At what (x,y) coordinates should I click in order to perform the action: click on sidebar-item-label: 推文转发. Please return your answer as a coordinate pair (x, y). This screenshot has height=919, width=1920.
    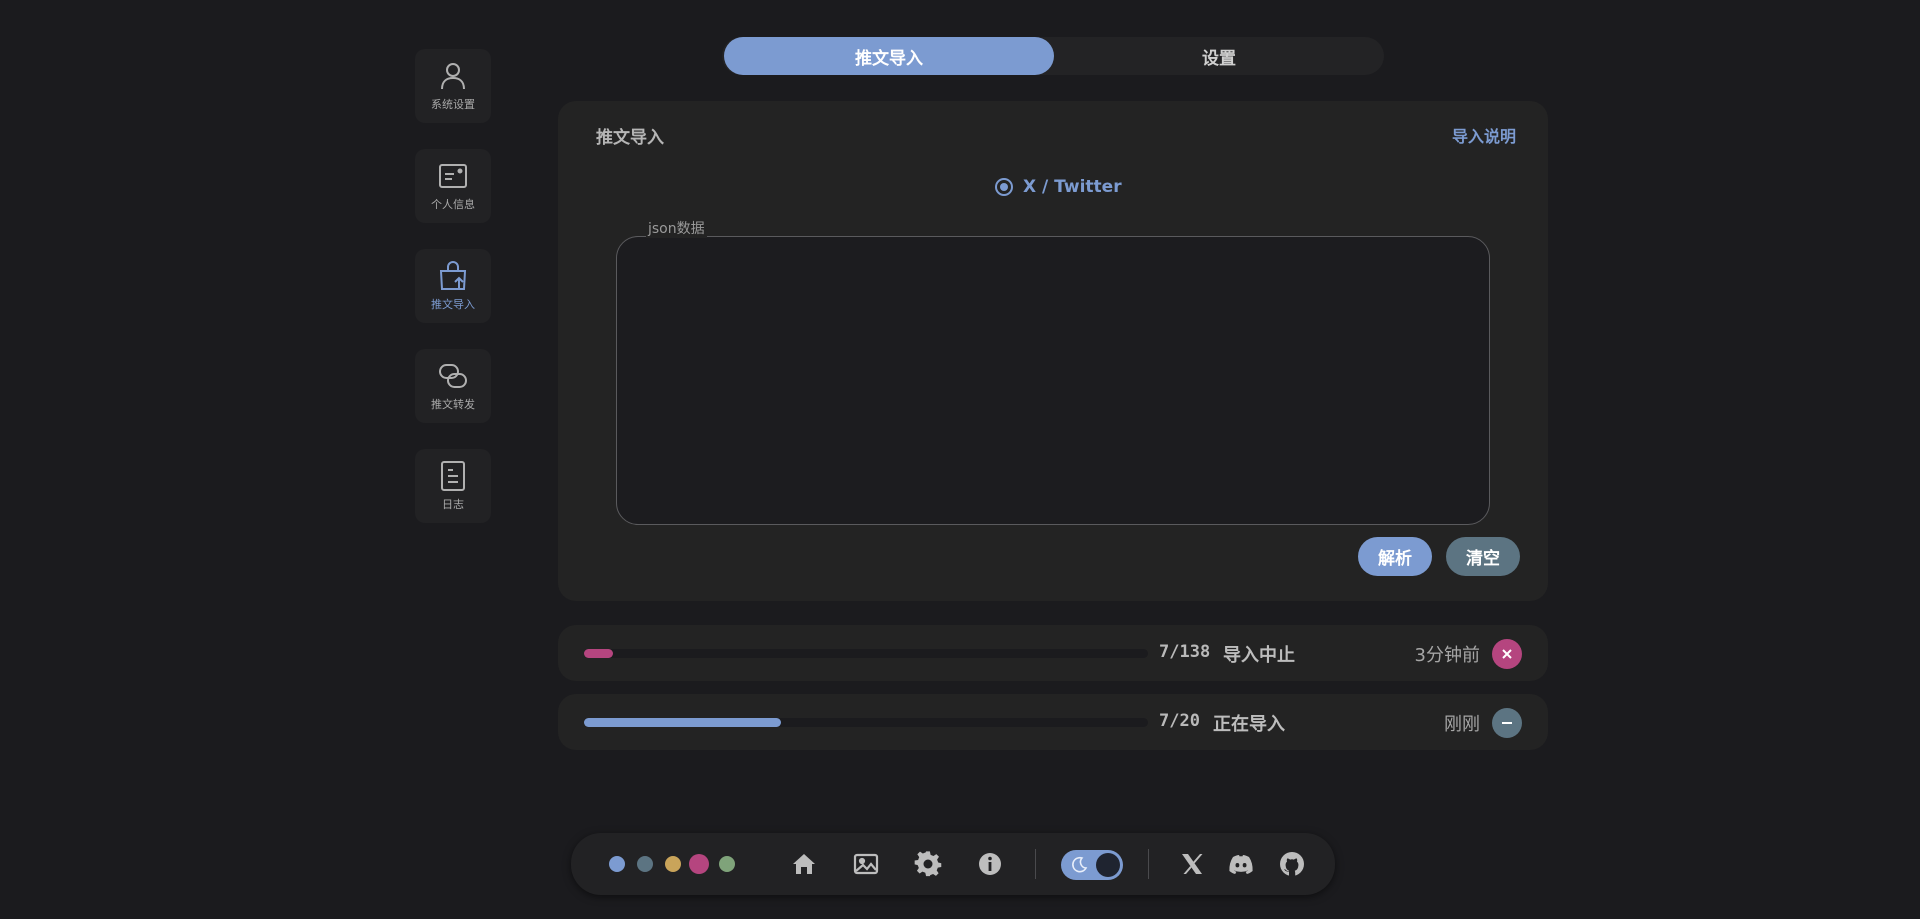
    Looking at the image, I should click on (453, 404).